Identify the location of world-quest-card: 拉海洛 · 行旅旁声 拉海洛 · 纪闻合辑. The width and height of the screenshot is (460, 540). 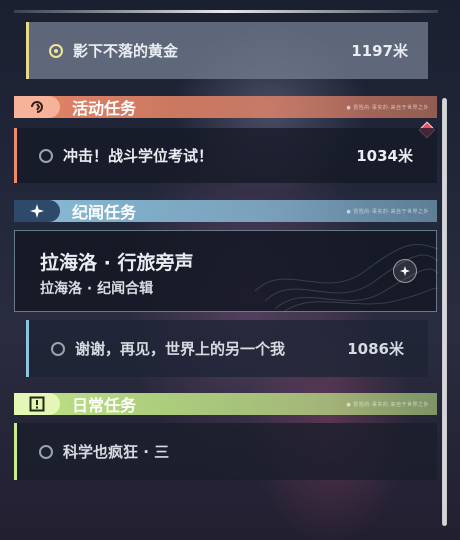
(226, 271).